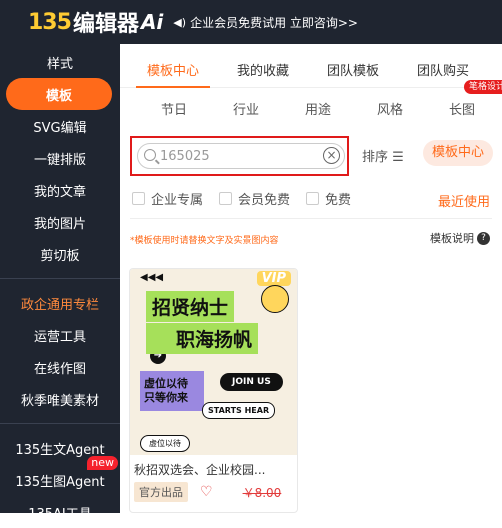 The height and width of the screenshot is (528, 502). I want to click on usage-tip: *模板使用时请替换文字及实景图内容, so click(204, 241).